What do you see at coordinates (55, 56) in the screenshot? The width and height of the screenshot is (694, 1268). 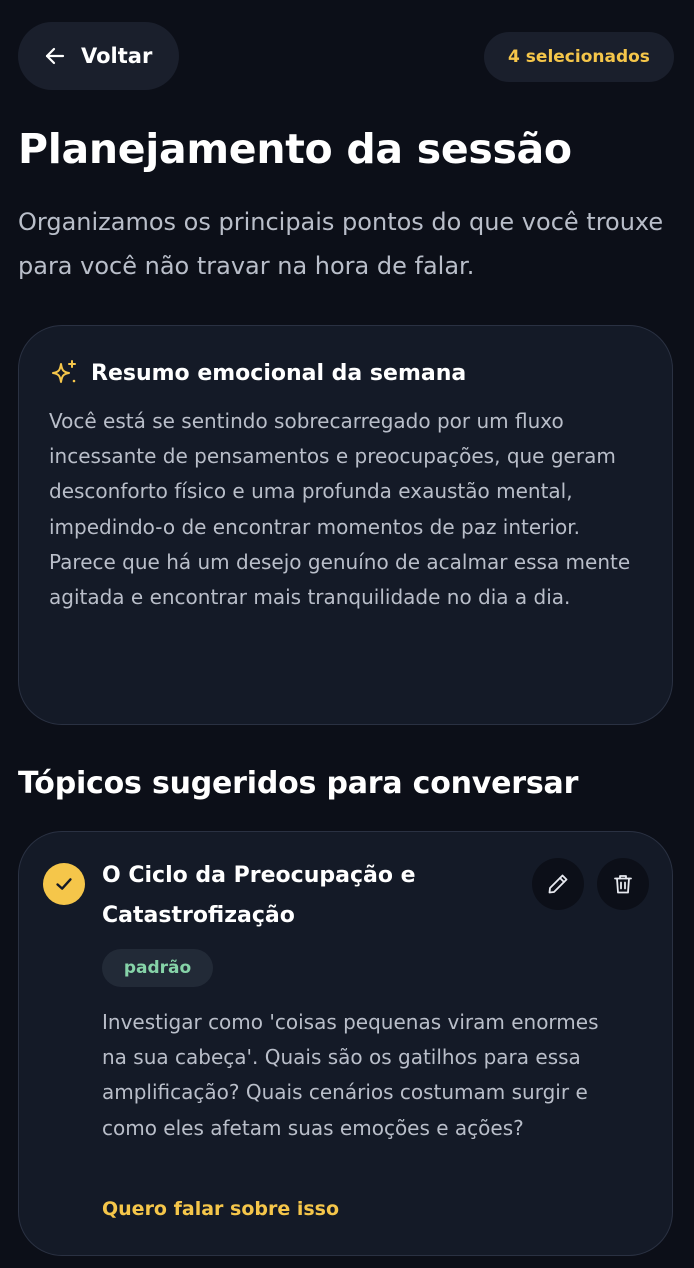 I see `arrow-left-icon` at bounding box center [55, 56].